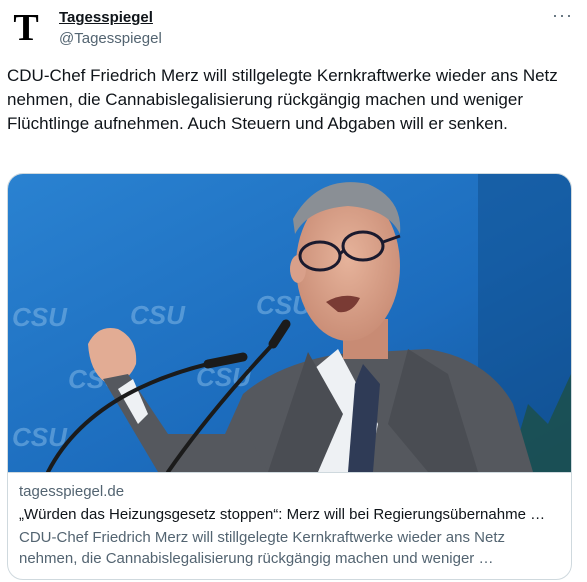  I want to click on card-domain: tagesspiegel.de, so click(72, 491).